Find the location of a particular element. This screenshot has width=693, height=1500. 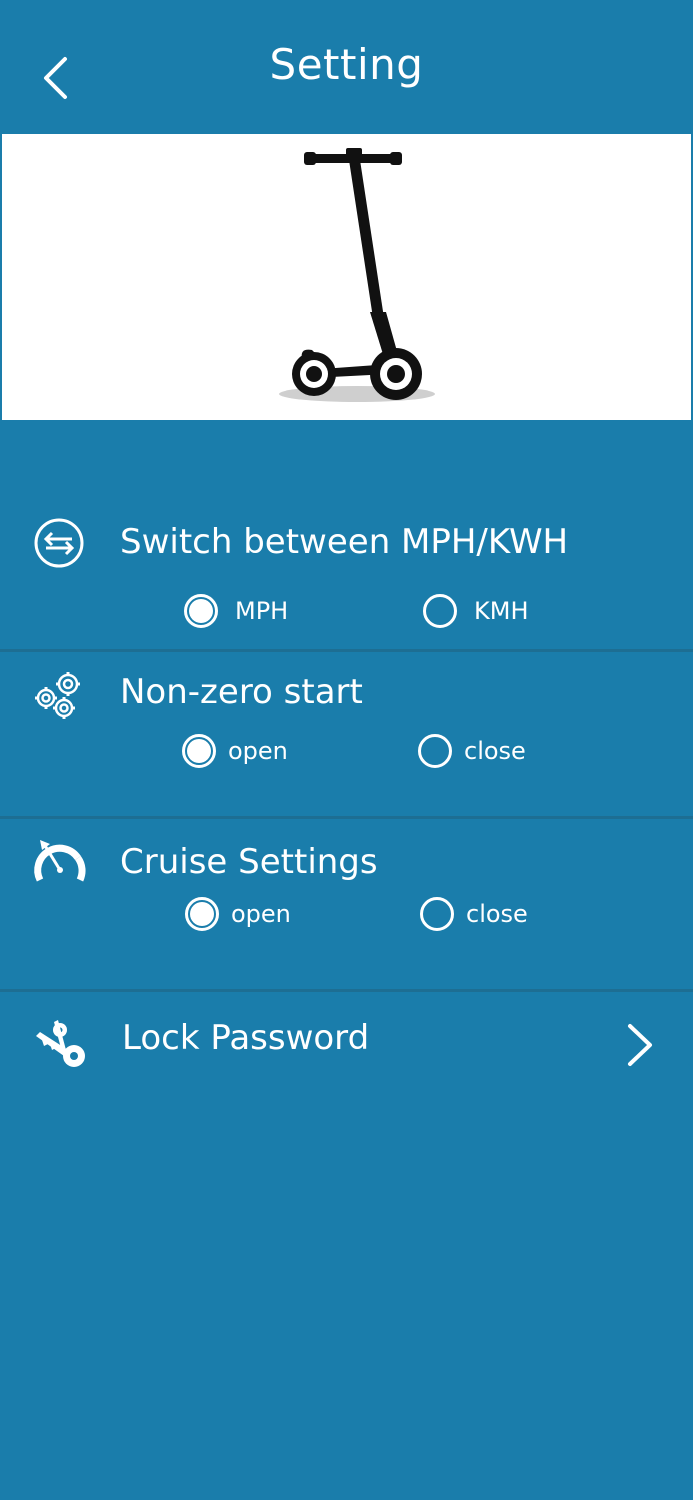

radio-cruise-close: close is located at coordinates (474, 914).